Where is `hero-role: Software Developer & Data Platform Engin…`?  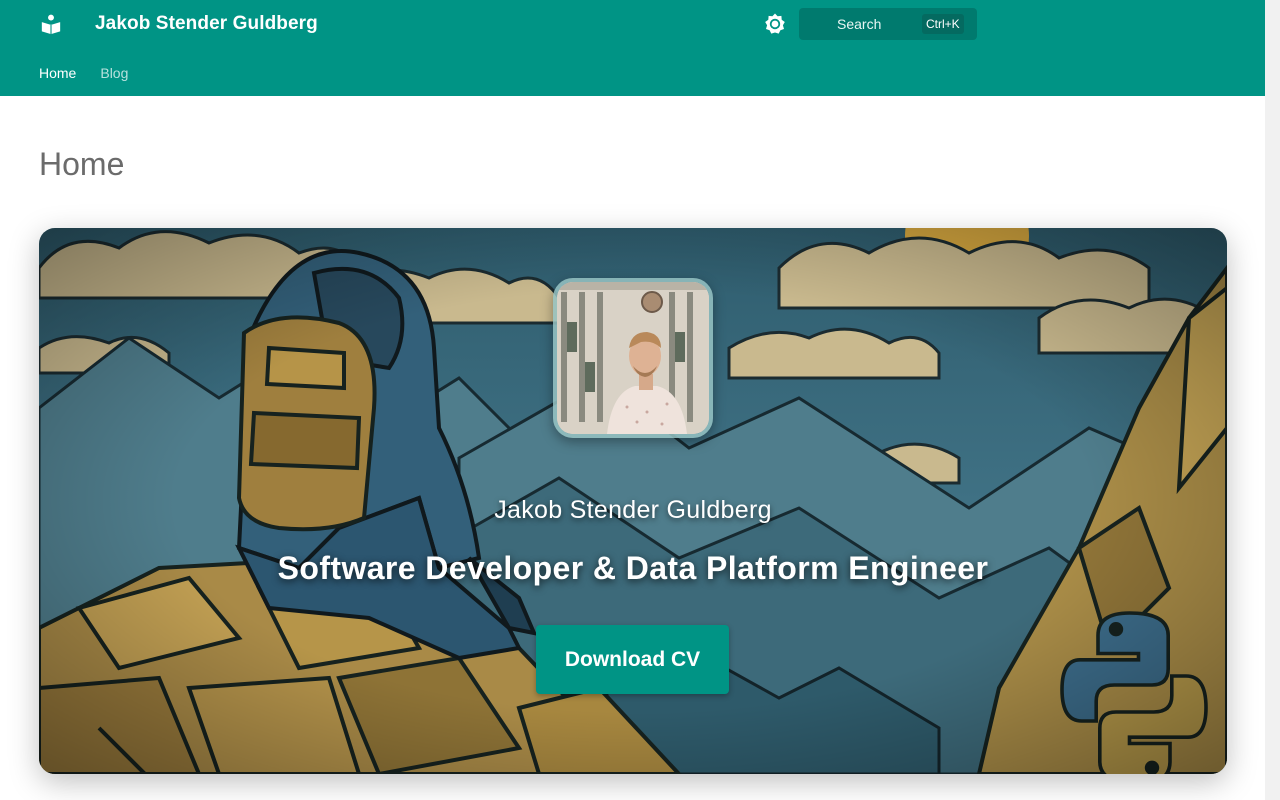 hero-role: Software Developer & Data Platform Engin… is located at coordinates (633, 568).